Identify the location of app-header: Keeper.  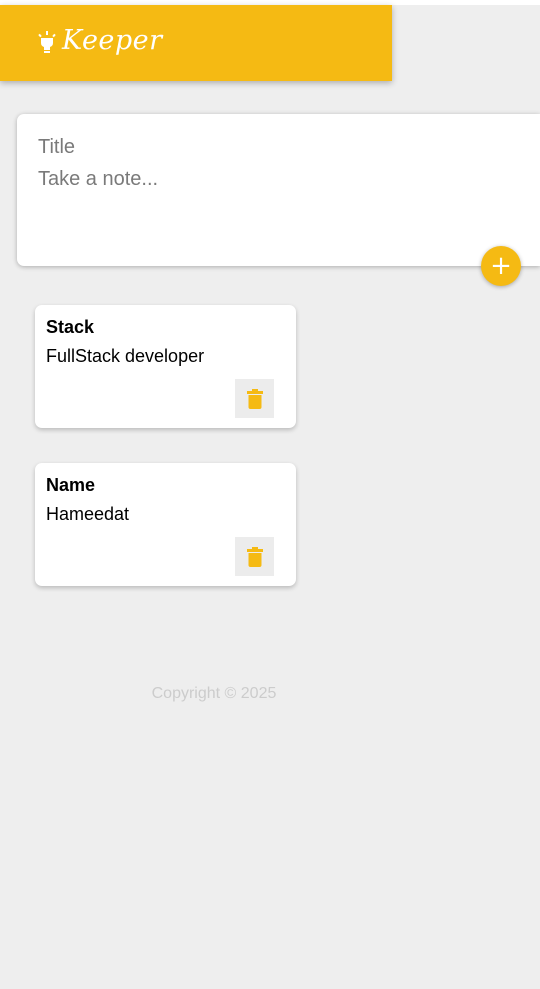
(196, 43).